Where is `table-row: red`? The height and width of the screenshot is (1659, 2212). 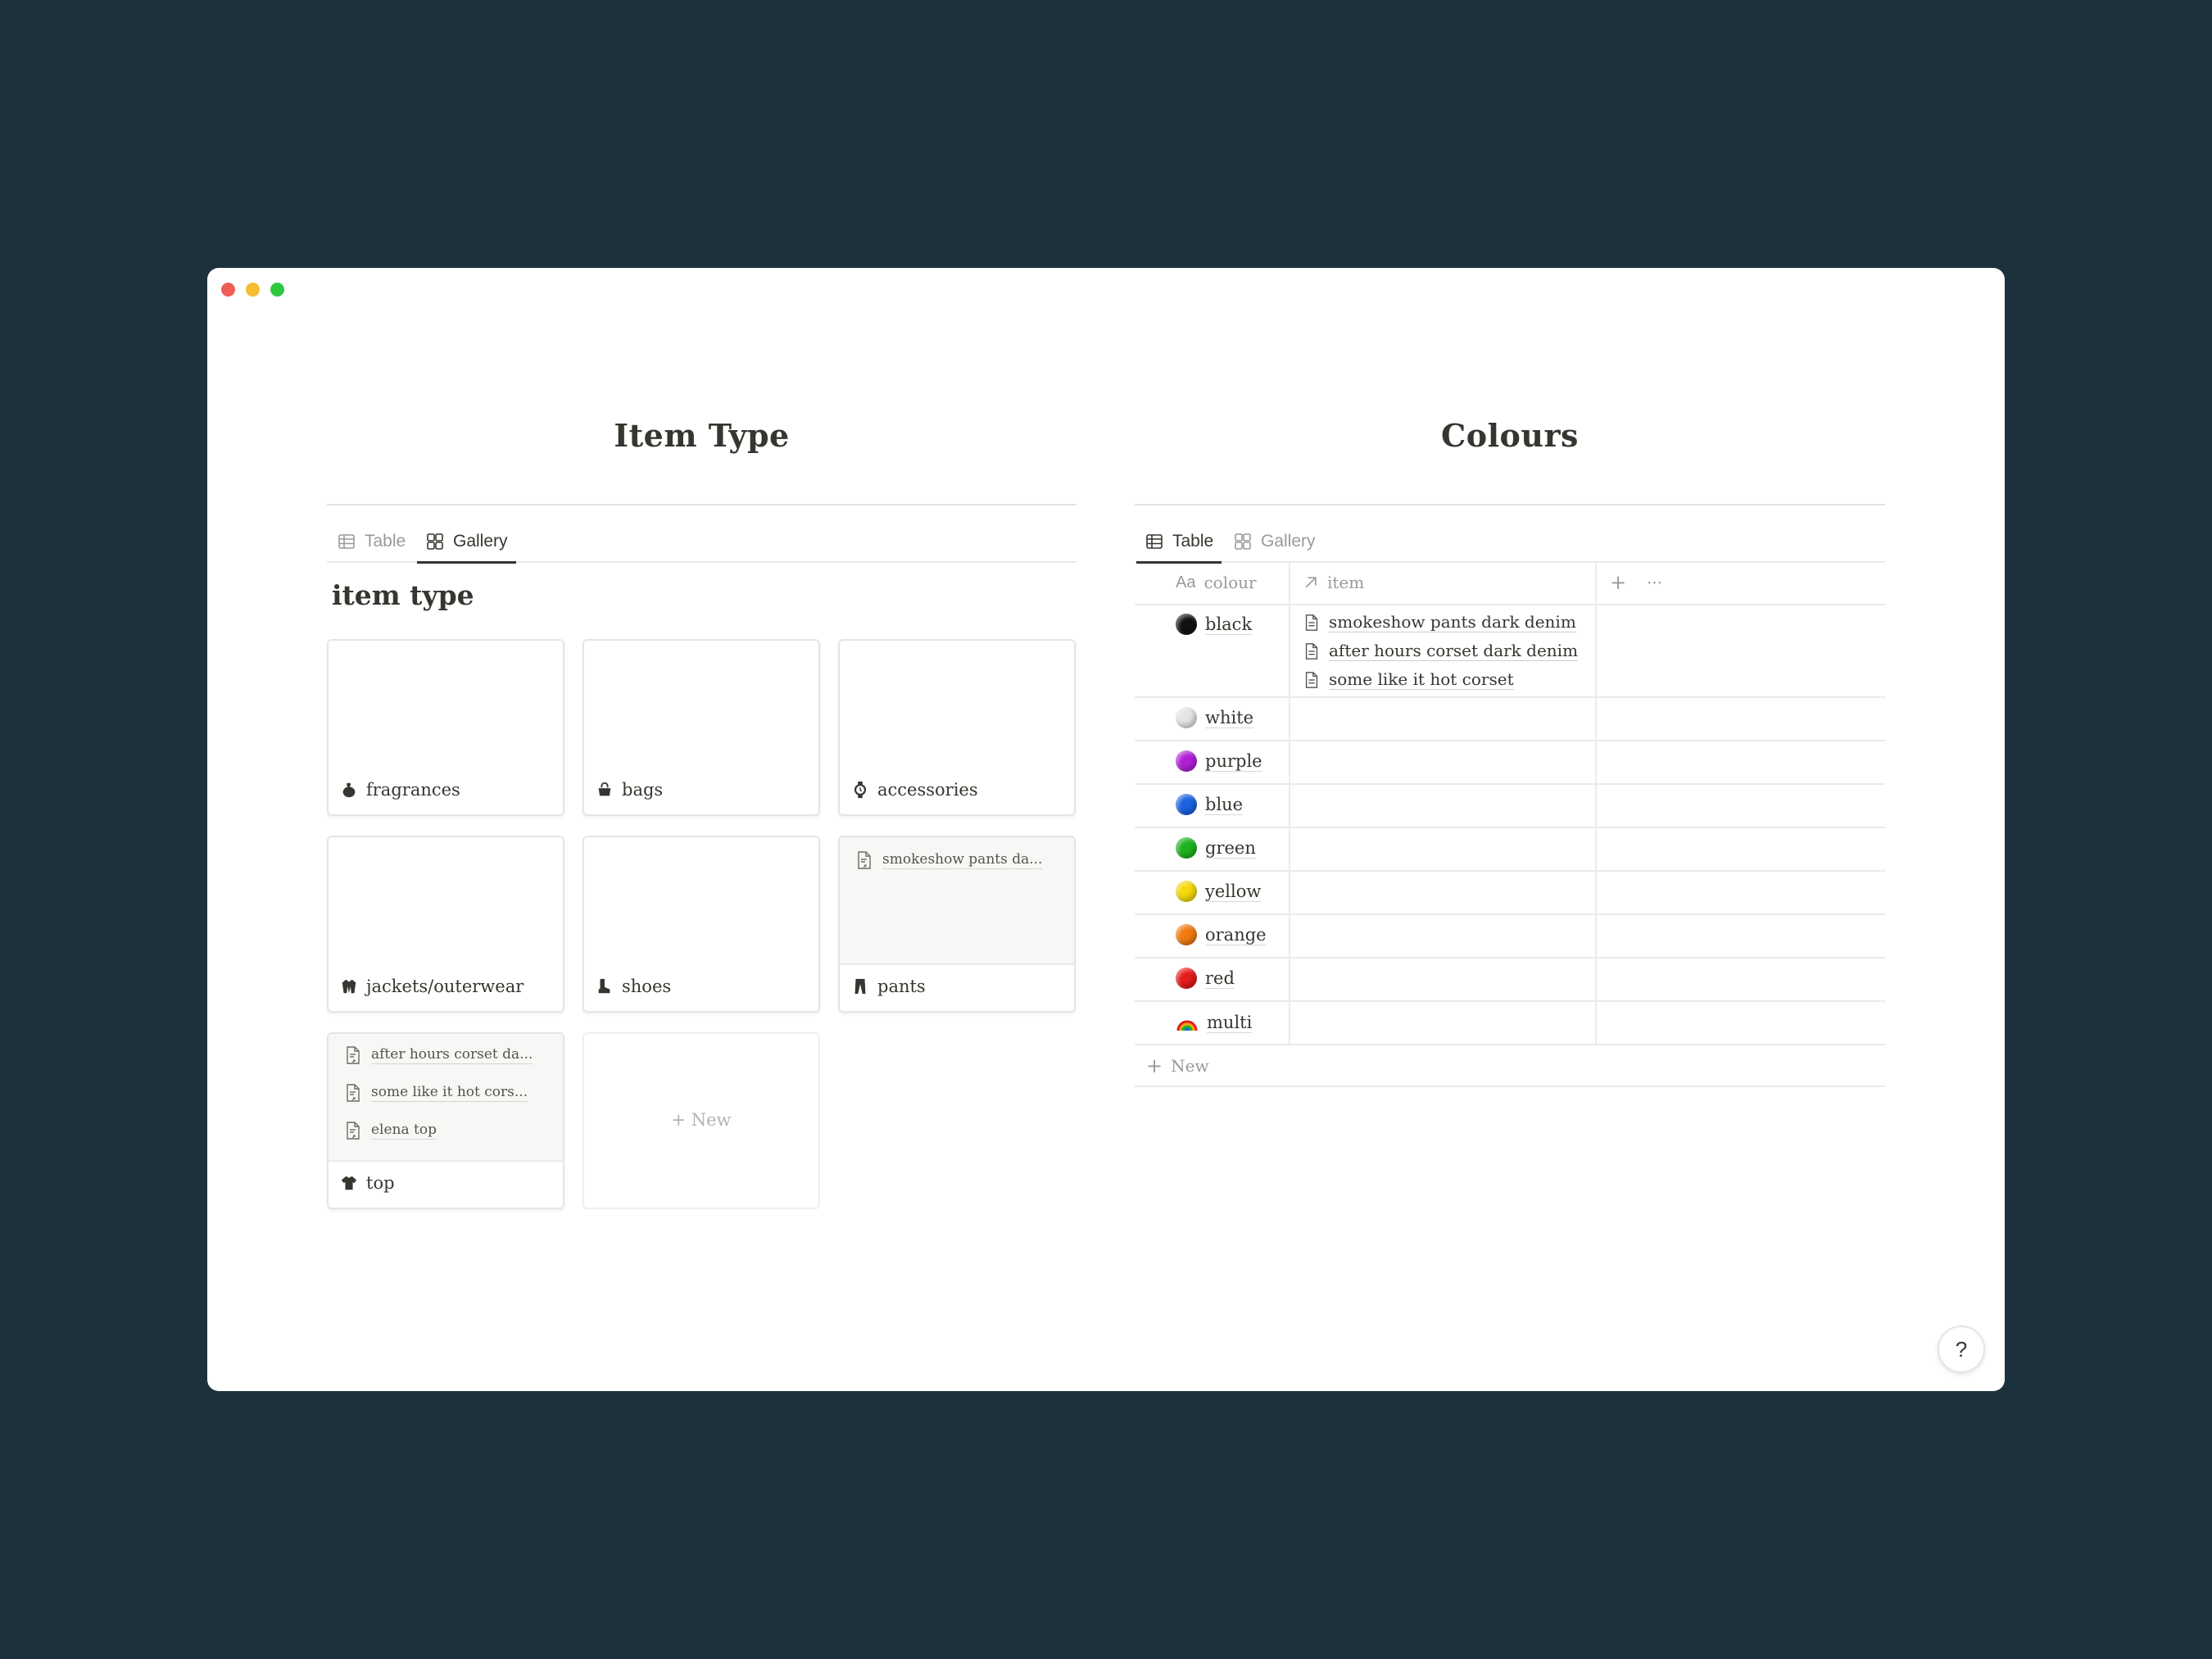
table-row: red is located at coordinates (1510, 980).